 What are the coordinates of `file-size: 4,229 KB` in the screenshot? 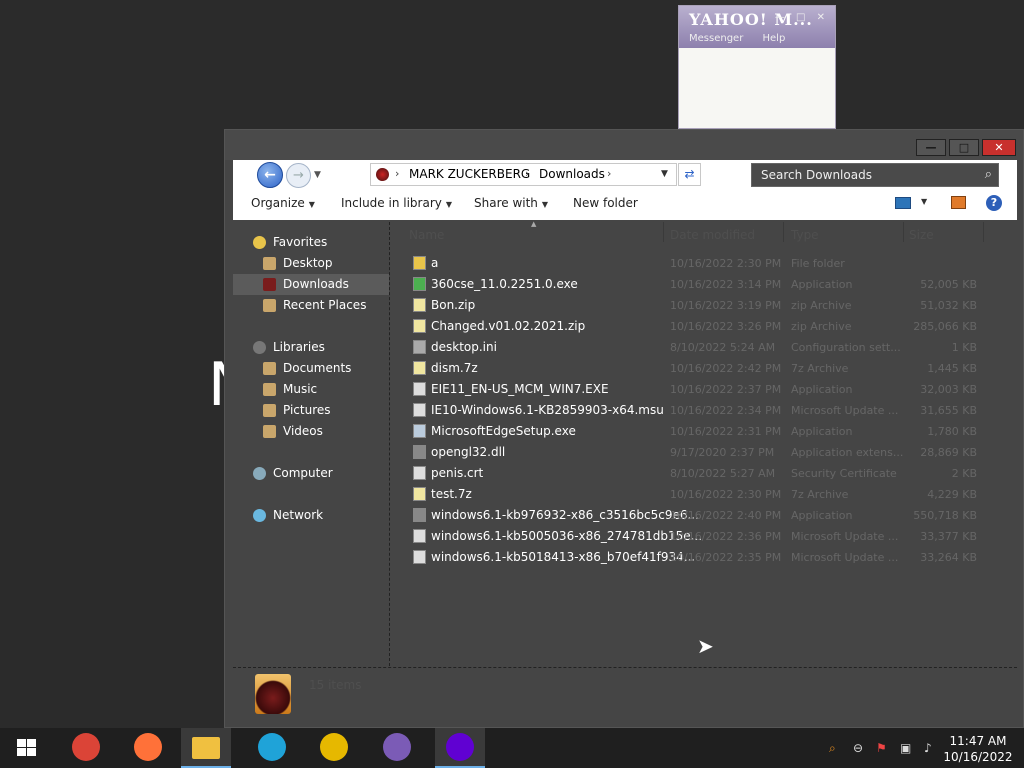 It's located at (952, 494).